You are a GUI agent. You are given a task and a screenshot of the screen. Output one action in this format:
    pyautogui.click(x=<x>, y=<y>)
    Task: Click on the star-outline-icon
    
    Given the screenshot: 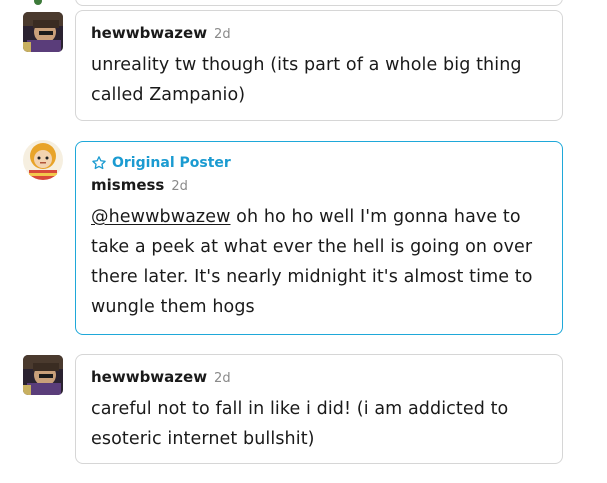 What is the action you would take?
    pyautogui.click(x=99, y=163)
    